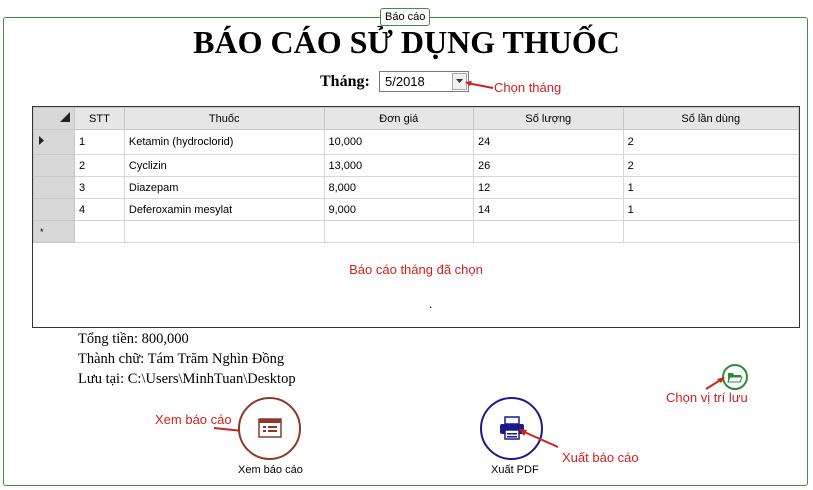 Image resolution: width=813 pixels, height=490 pixels. Describe the element at coordinates (224, 142) in the screenshot. I see `cell-drug: Ketamin (hydroclorid)` at that location.